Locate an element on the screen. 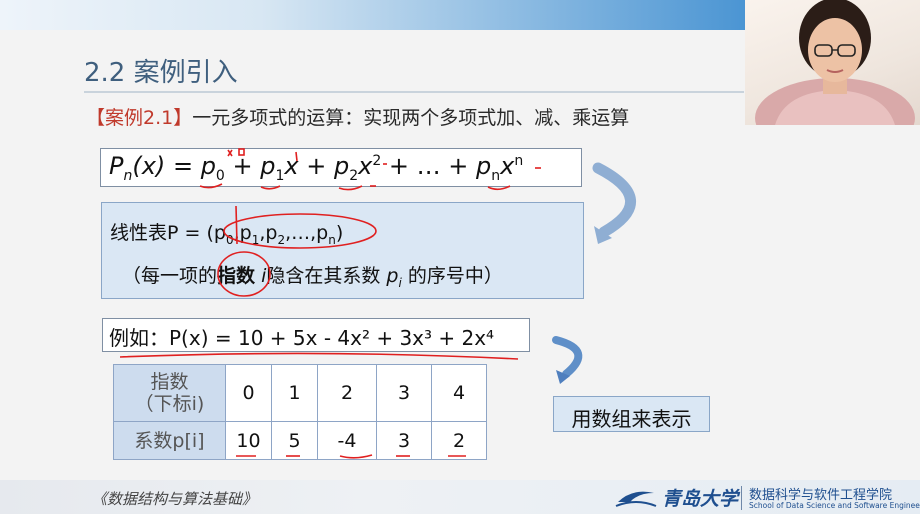 The height and width of the screenshot is (514, 920). case-description: 一元多项式的运算：实现两个多项式加、减、乘运算 is located at coordinates (411, 118).